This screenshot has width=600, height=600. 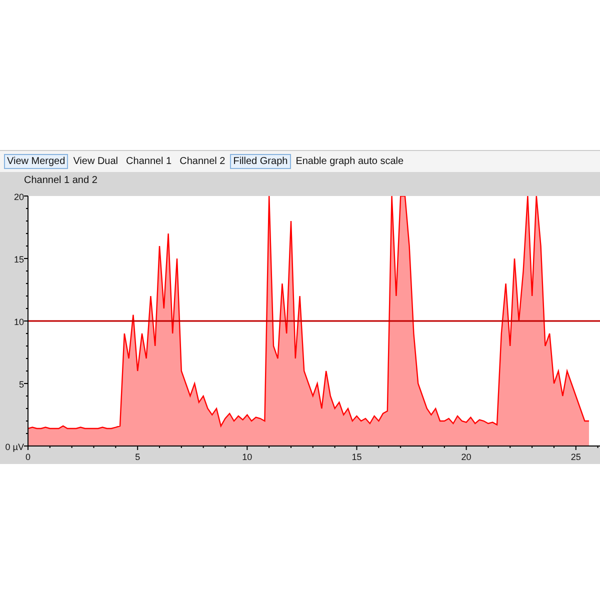 What do you see at coordinates (19, 259) in the screenshot?
I see `y-tick-label: 15` at bounding box center [19, 259].